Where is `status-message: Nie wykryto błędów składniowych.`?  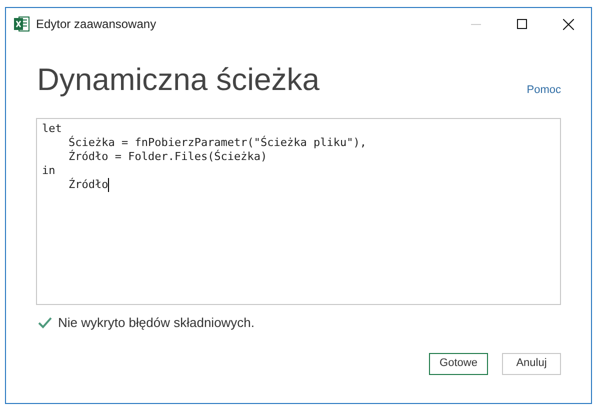
status-message: Nie wykryto błędów składniowych. is located at coordinates (156, 323).